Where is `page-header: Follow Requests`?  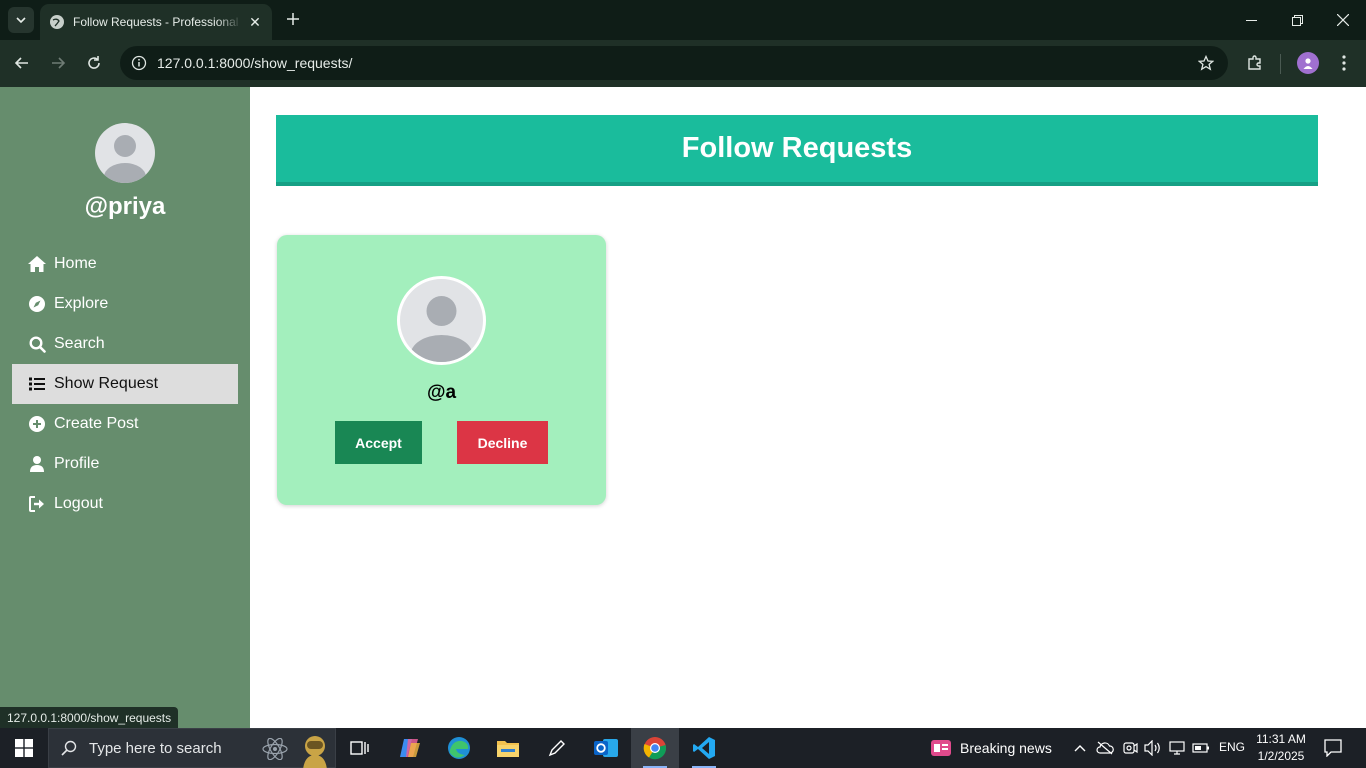 page-header: Follow Requests is located at coordinates (797, 150).